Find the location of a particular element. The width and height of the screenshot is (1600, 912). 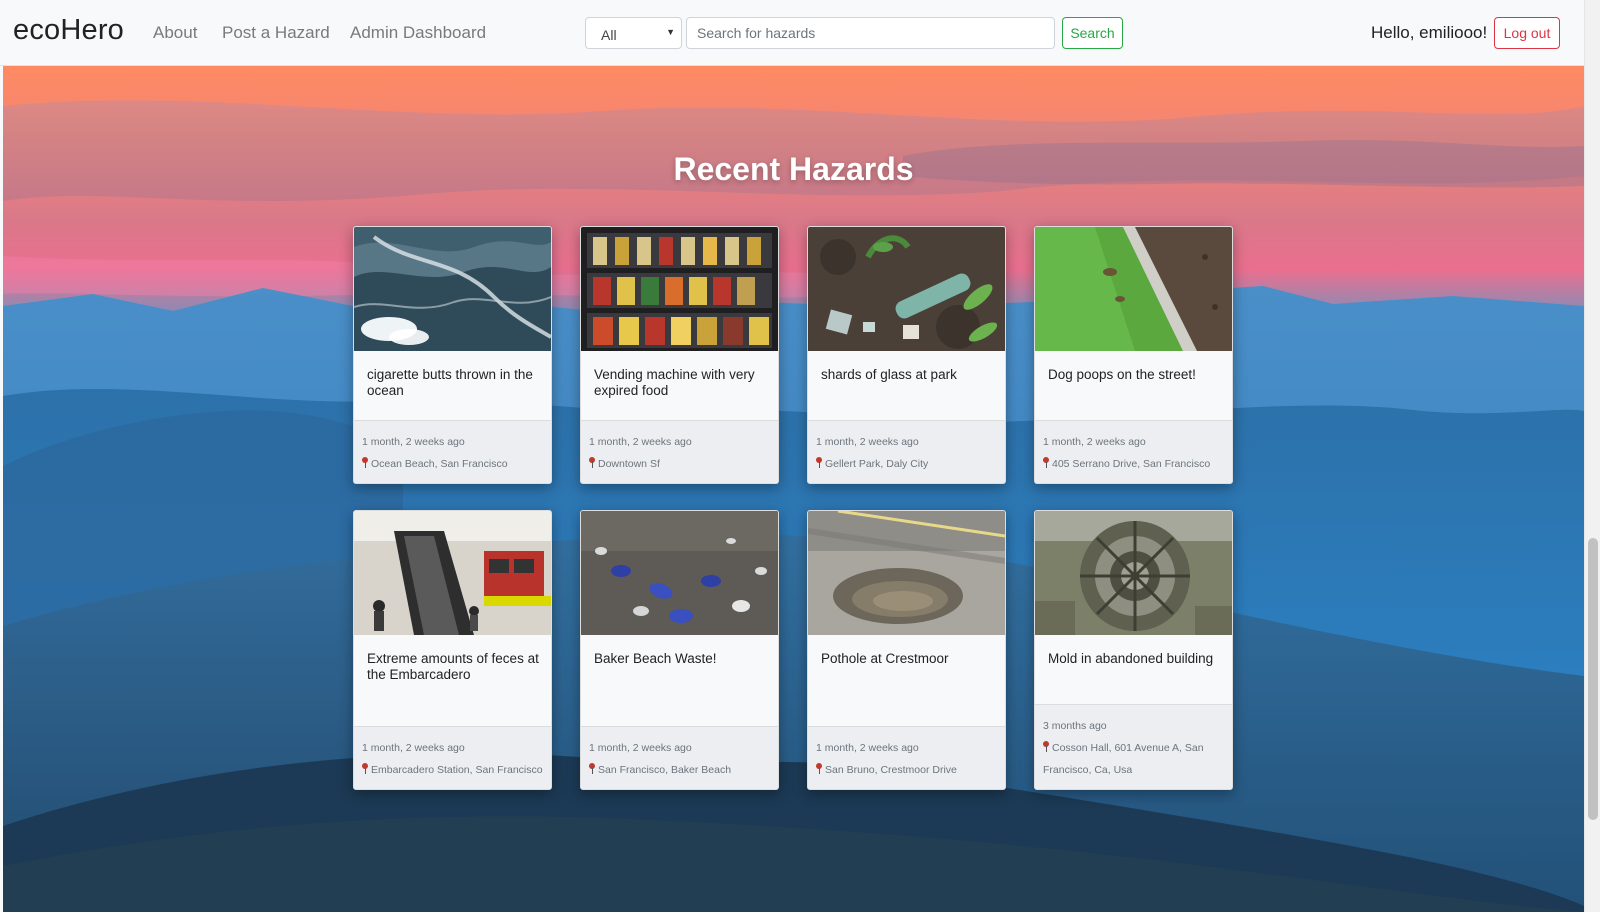

hazard-image-glass-shards is located at coordinates (906, 289).